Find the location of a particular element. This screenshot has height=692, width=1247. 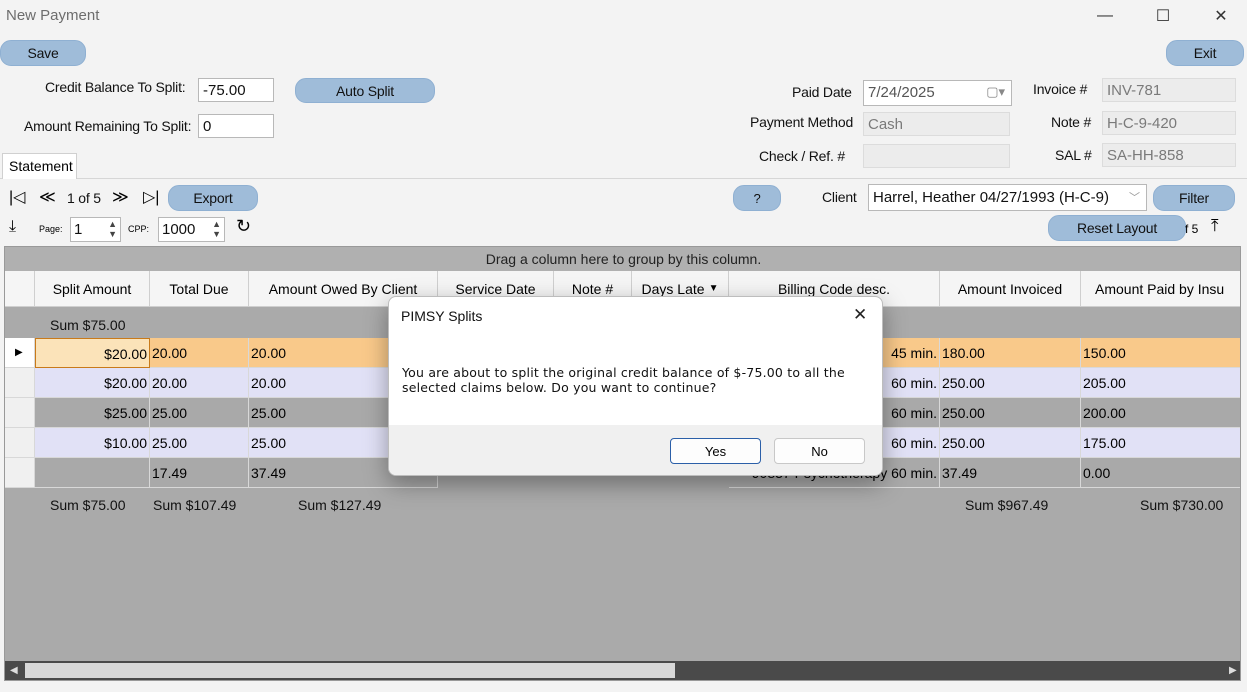

help-chat-icon: ? is located at coordinates (757, 198).